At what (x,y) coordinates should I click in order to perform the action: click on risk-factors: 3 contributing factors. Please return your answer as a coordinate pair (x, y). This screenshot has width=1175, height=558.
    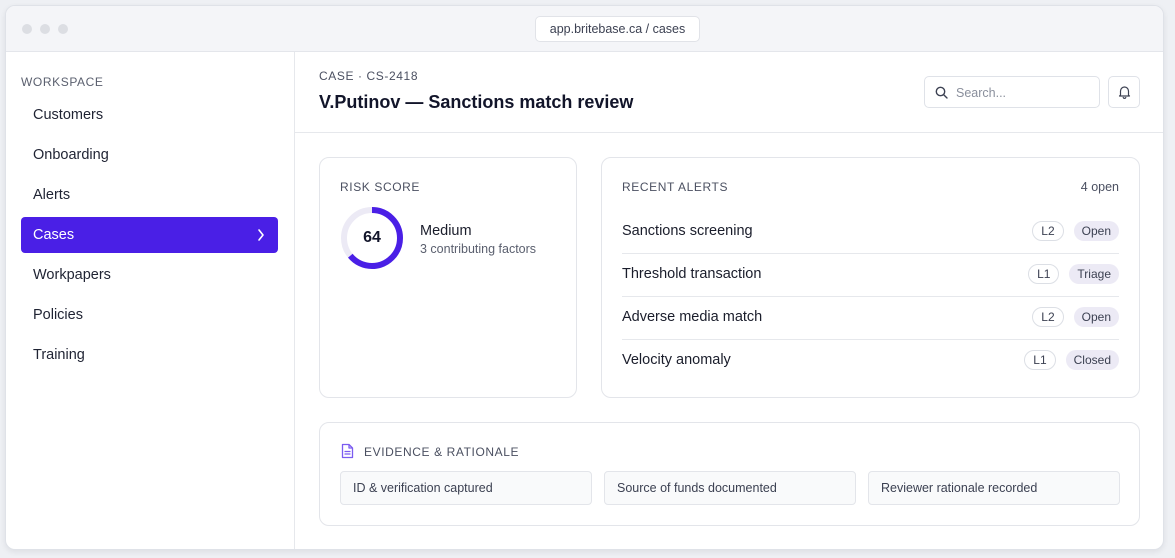
    Looking at the image, I should click on (478, 249).